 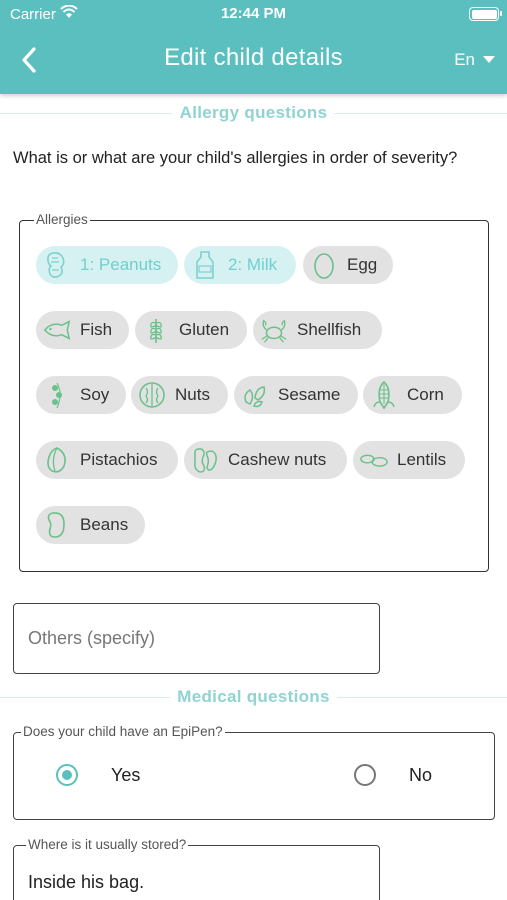 I want to click on caret-down-icon, so click(x=489, y=59).